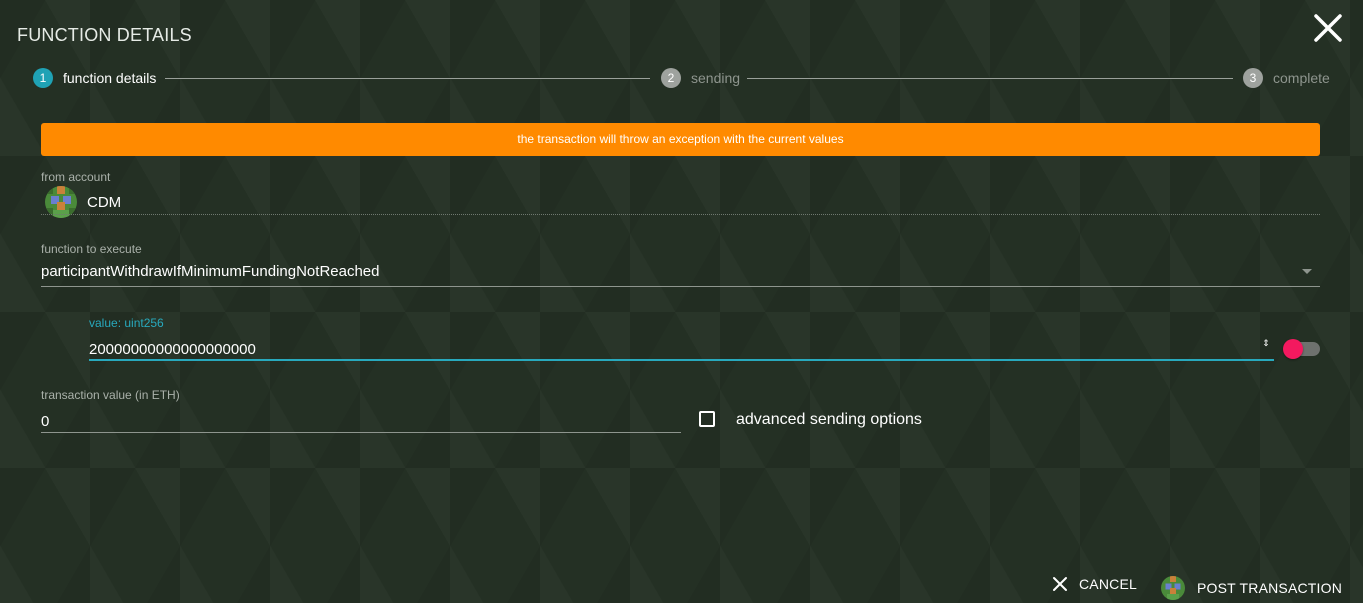 The height and width of the screenshot is (603, 1363). I want to click on value-param-input, so click(674, 349).